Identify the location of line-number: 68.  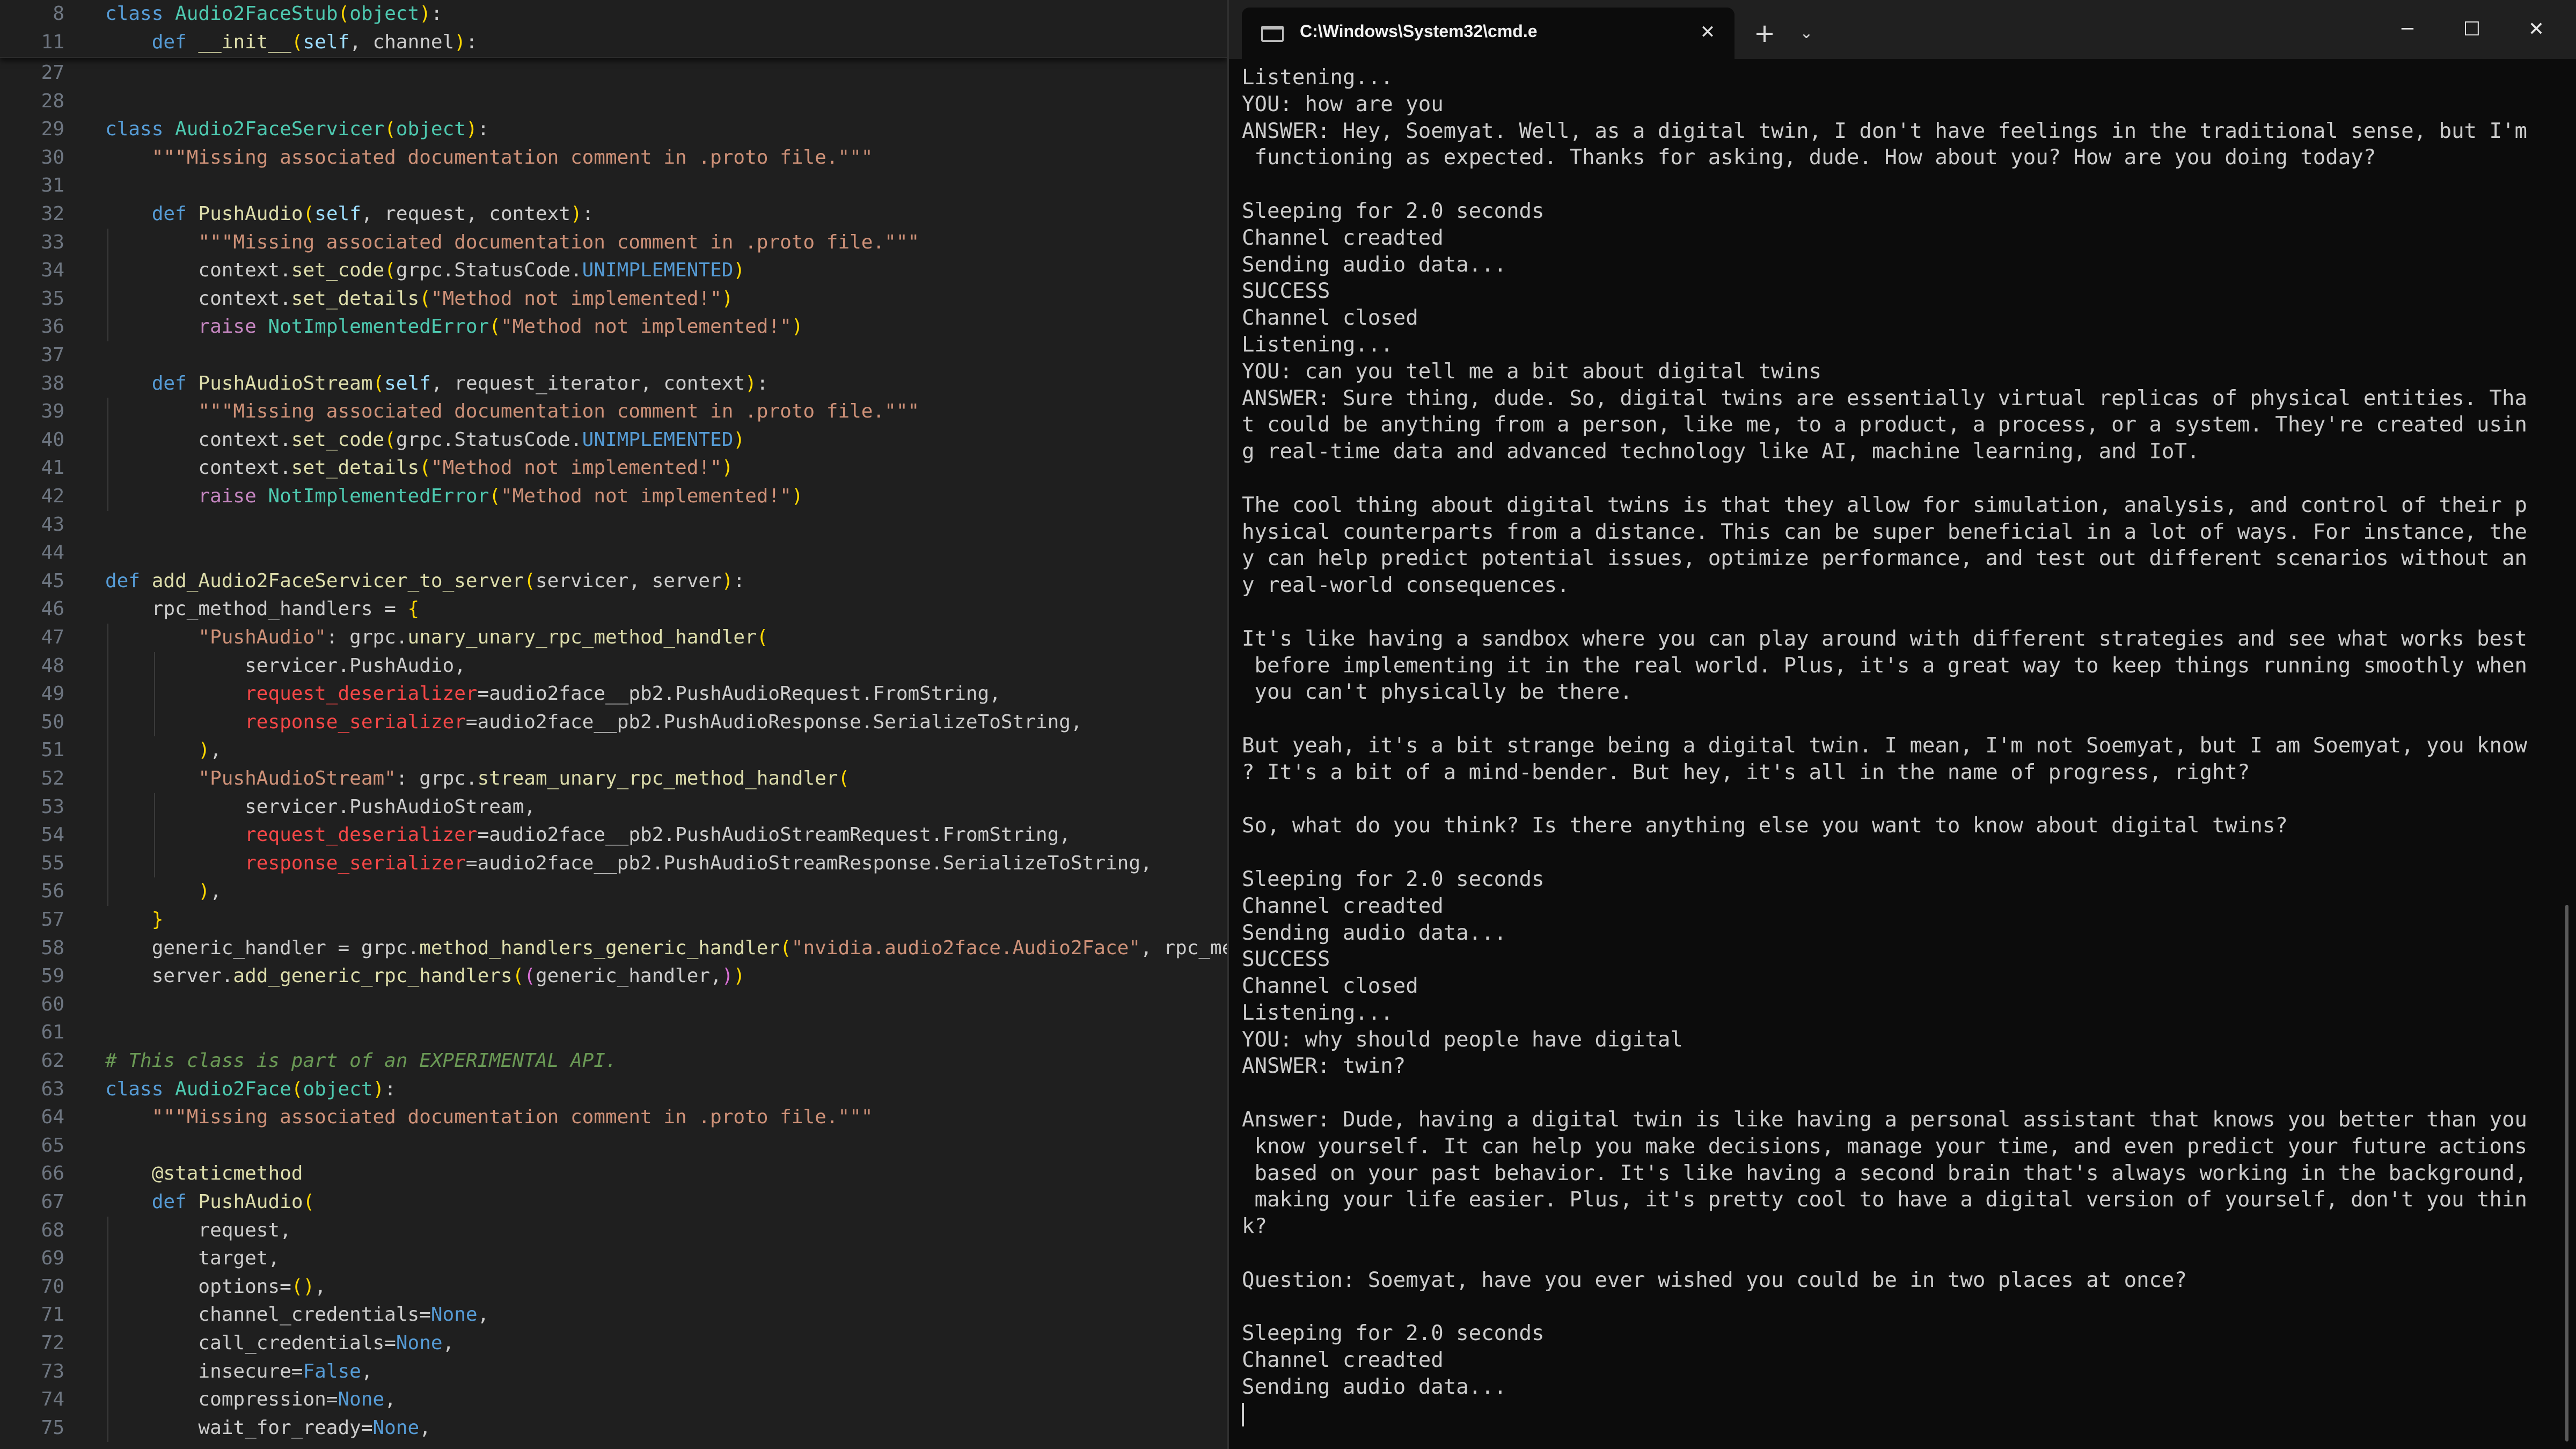
(52, 1230).